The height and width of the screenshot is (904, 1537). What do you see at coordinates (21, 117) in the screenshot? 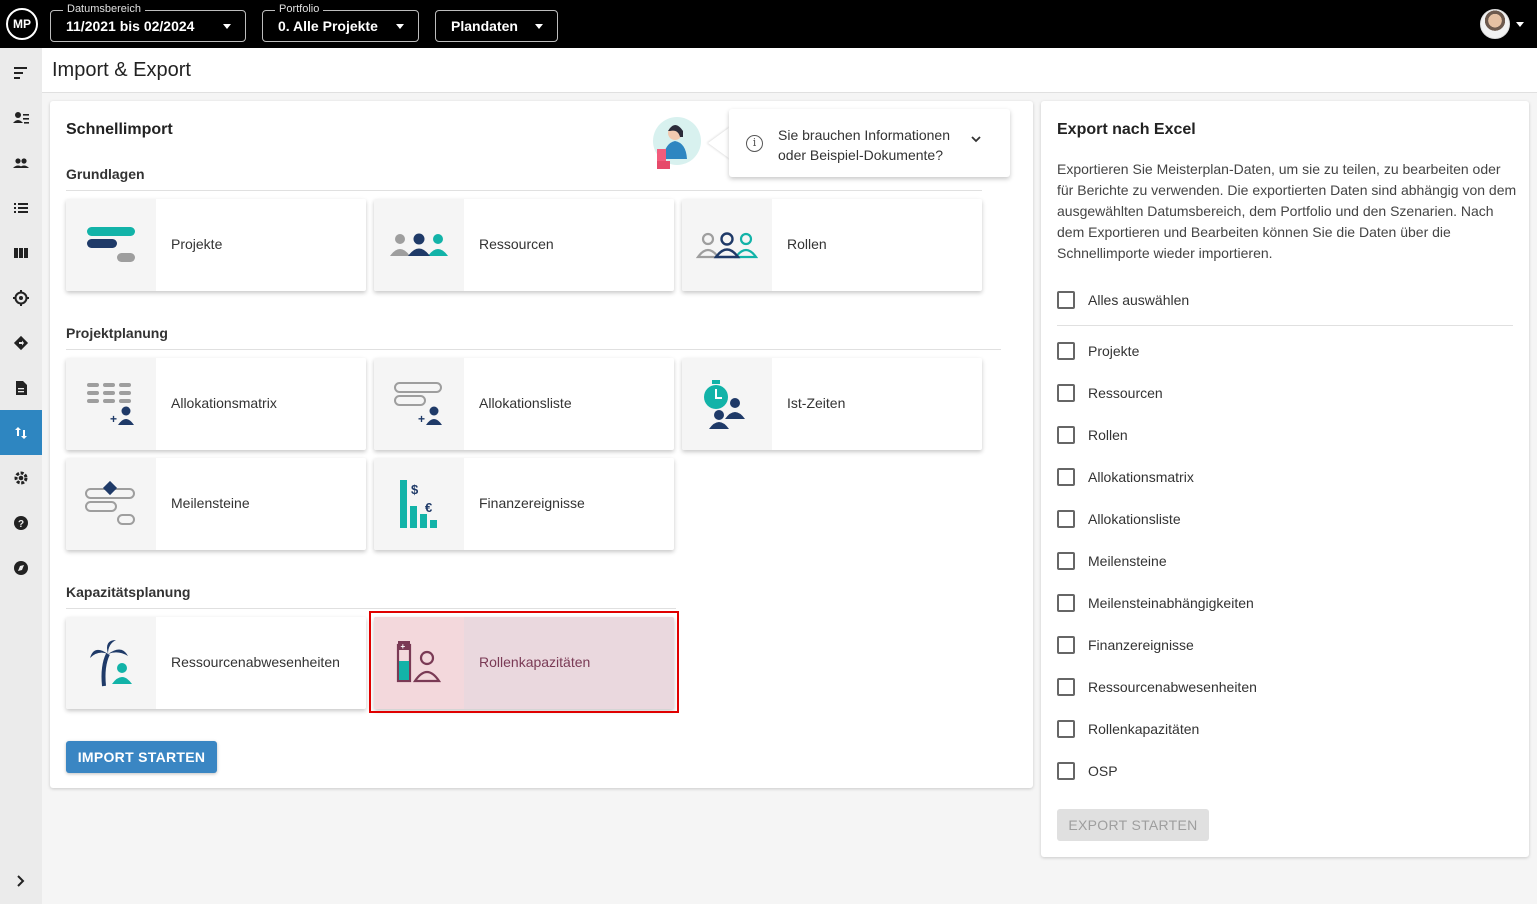
I see `resource-icon` at bounding box center [21, 117].